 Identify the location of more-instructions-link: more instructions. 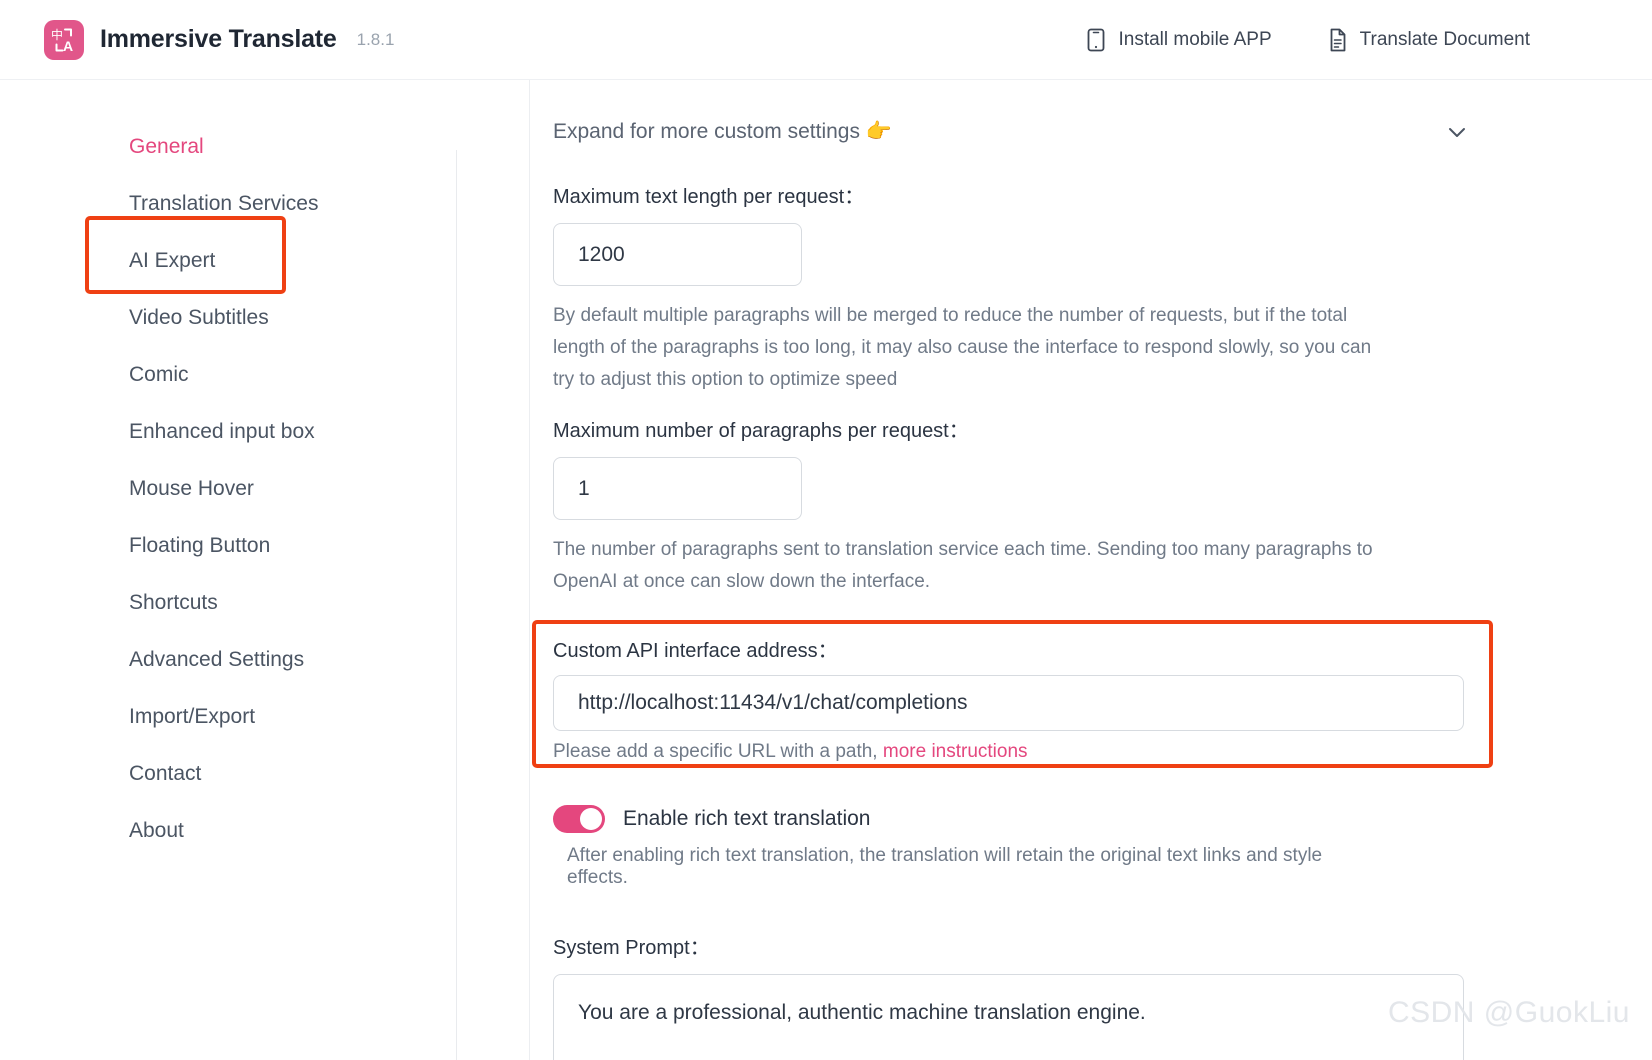
(955, 751).